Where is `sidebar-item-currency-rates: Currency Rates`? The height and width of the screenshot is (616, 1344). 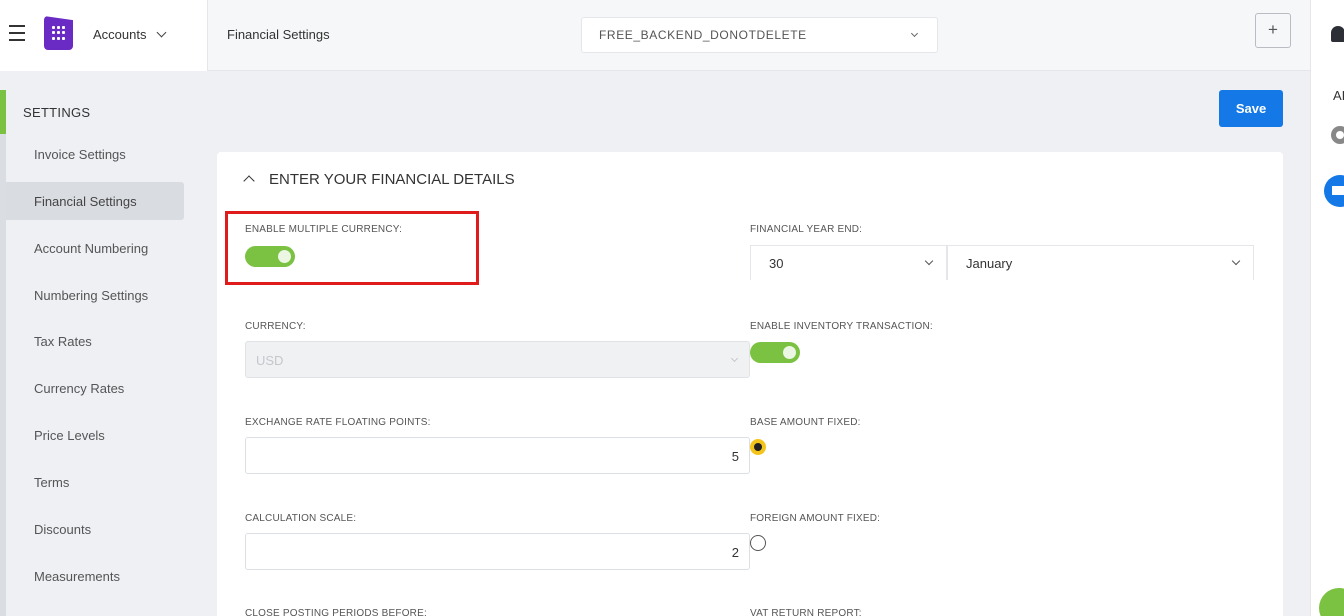
sidebar-item-currency-rates: Currency Rates is located at coordinates (95, 388).